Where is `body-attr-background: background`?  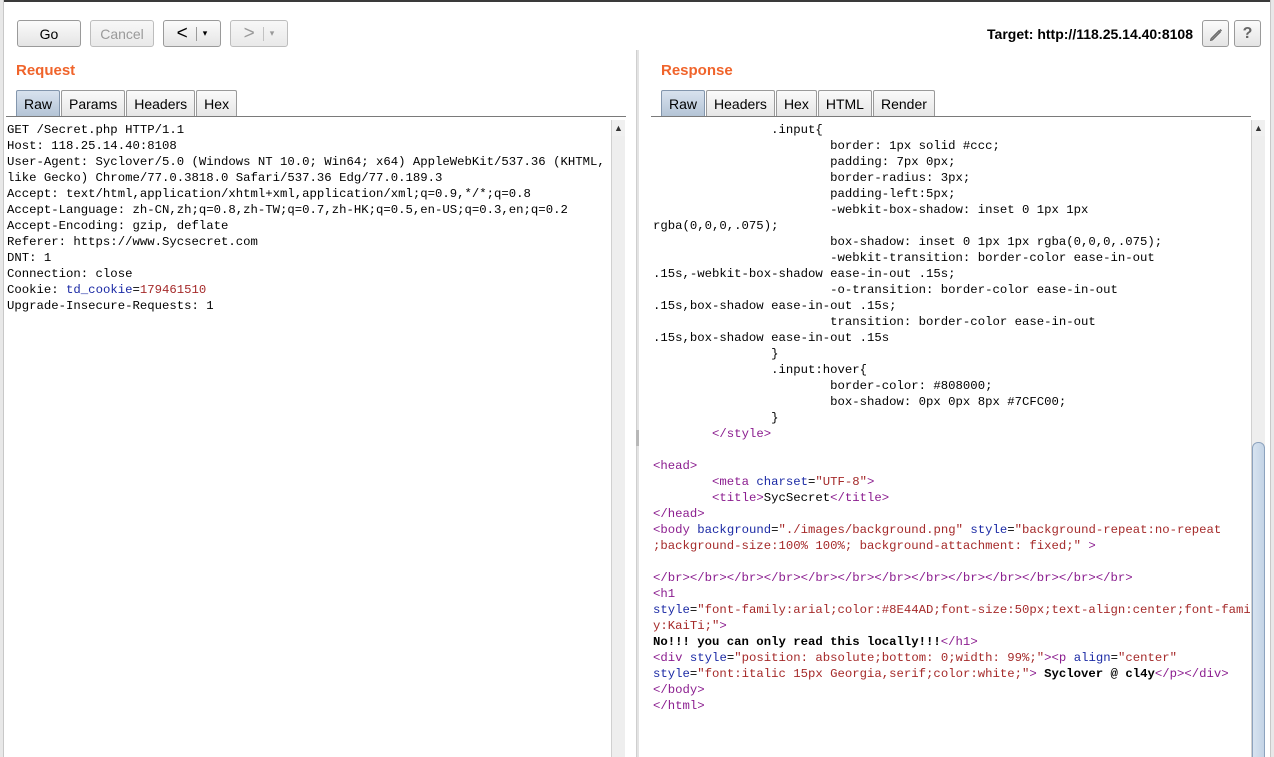
body-attr-background: background is located at coordinates (734, 530).